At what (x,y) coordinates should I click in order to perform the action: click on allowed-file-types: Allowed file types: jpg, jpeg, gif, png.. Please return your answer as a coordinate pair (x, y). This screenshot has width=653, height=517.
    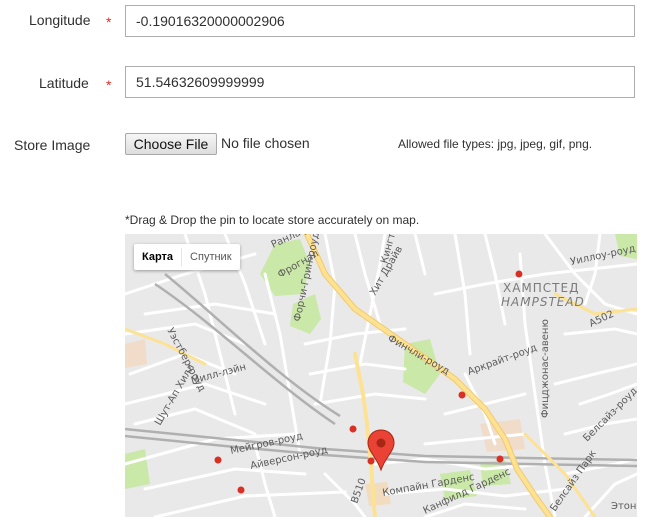
    Looking at the image, I should click on (495, 144).